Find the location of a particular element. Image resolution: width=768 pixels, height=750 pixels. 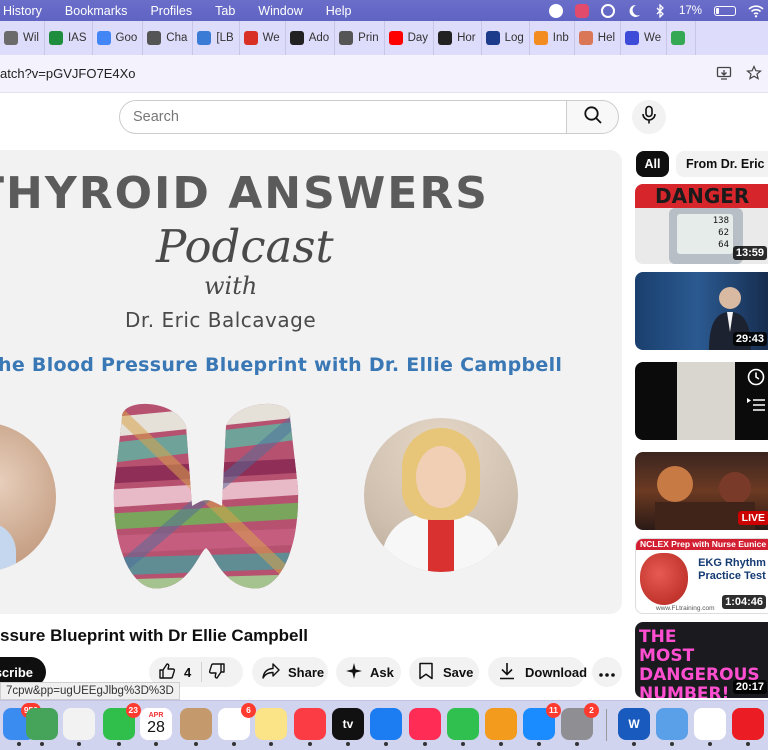

browser-tab: Wil is located at coordinates (22, 38).